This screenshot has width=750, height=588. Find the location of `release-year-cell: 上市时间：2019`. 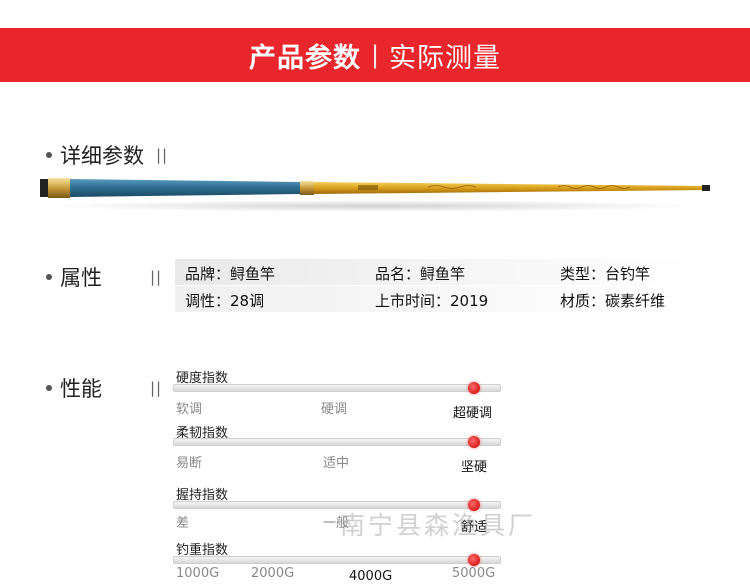

release-year-cell: 上市时间：2019 is located at coordinates (432, 301).